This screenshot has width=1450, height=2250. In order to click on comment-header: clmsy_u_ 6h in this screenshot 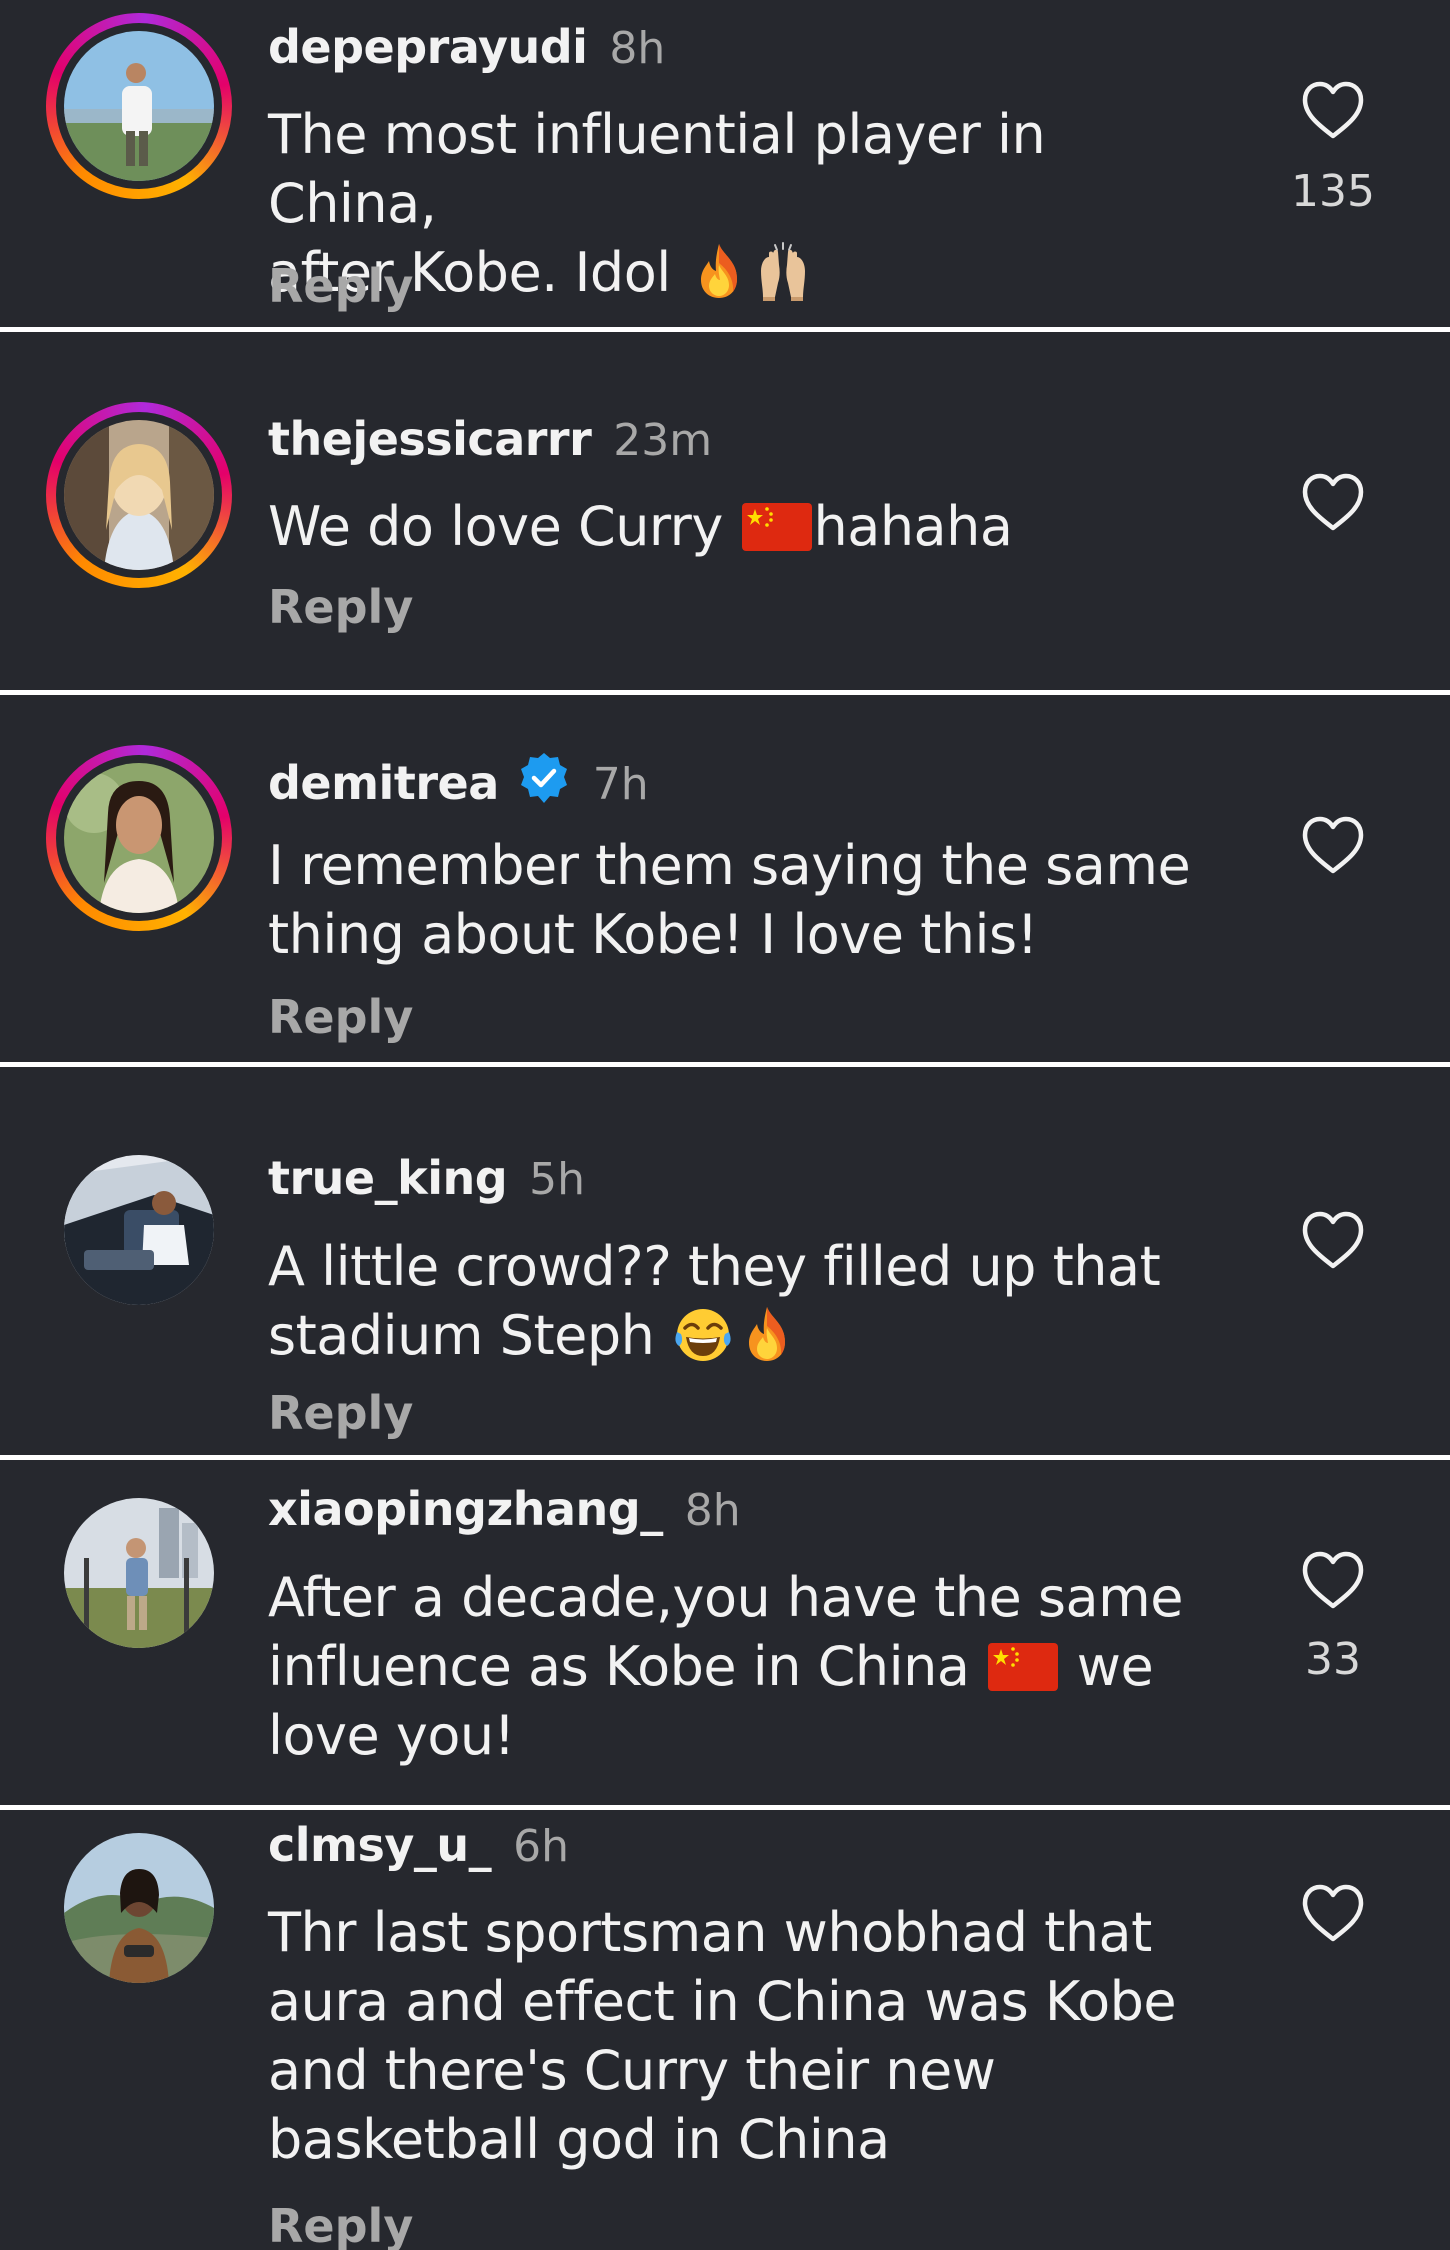, I will do `click(418, 1845)`.